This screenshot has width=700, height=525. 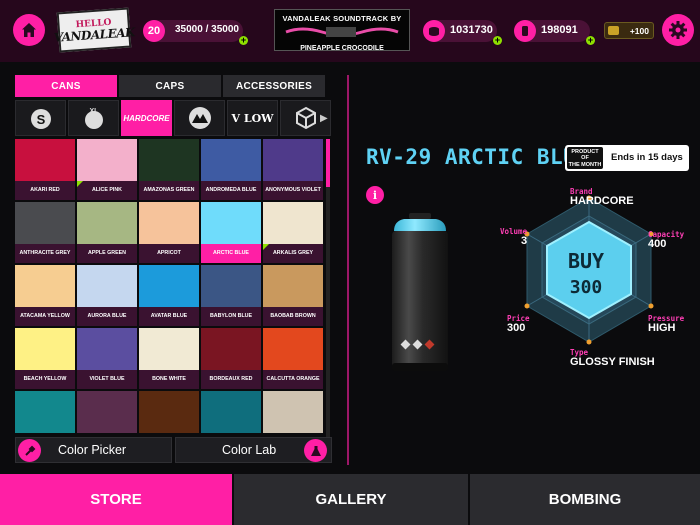 What do you see at coordinates (252, 118) in the screenshot?
I see `brand-vlow-button: V LOW` at bounding box center [252, 118].